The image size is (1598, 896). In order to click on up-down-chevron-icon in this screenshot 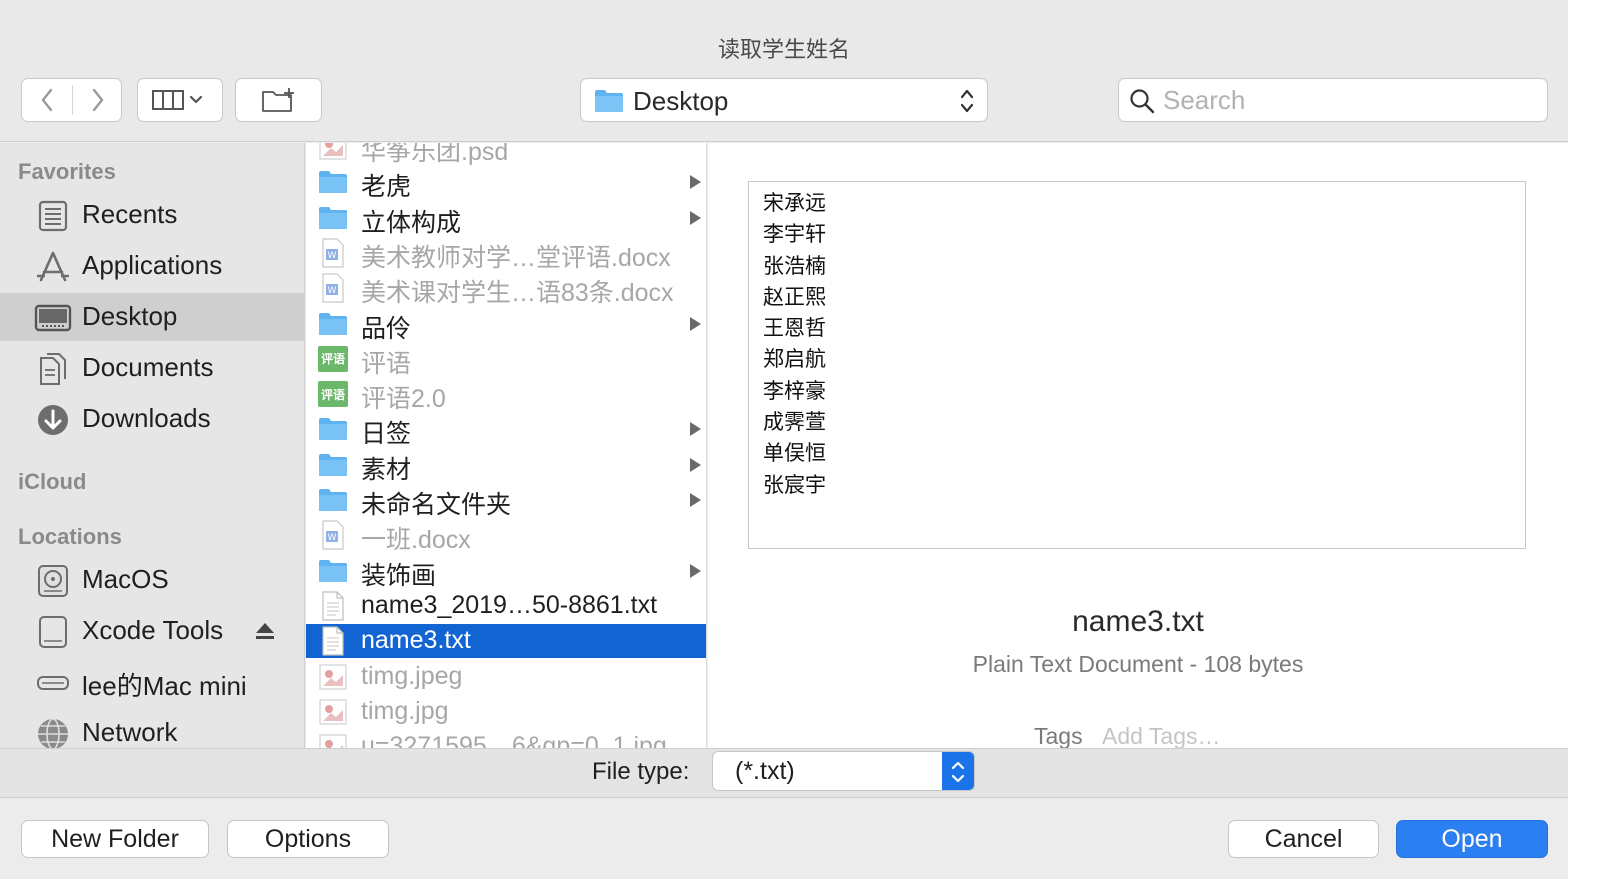, I will do `click(958, 772)`.